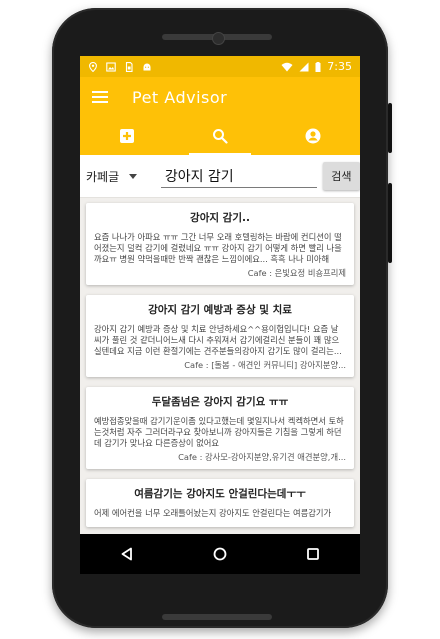 The image size is (440, 639). I want to click on app-title: Pet Advisor, so click(180, 97).